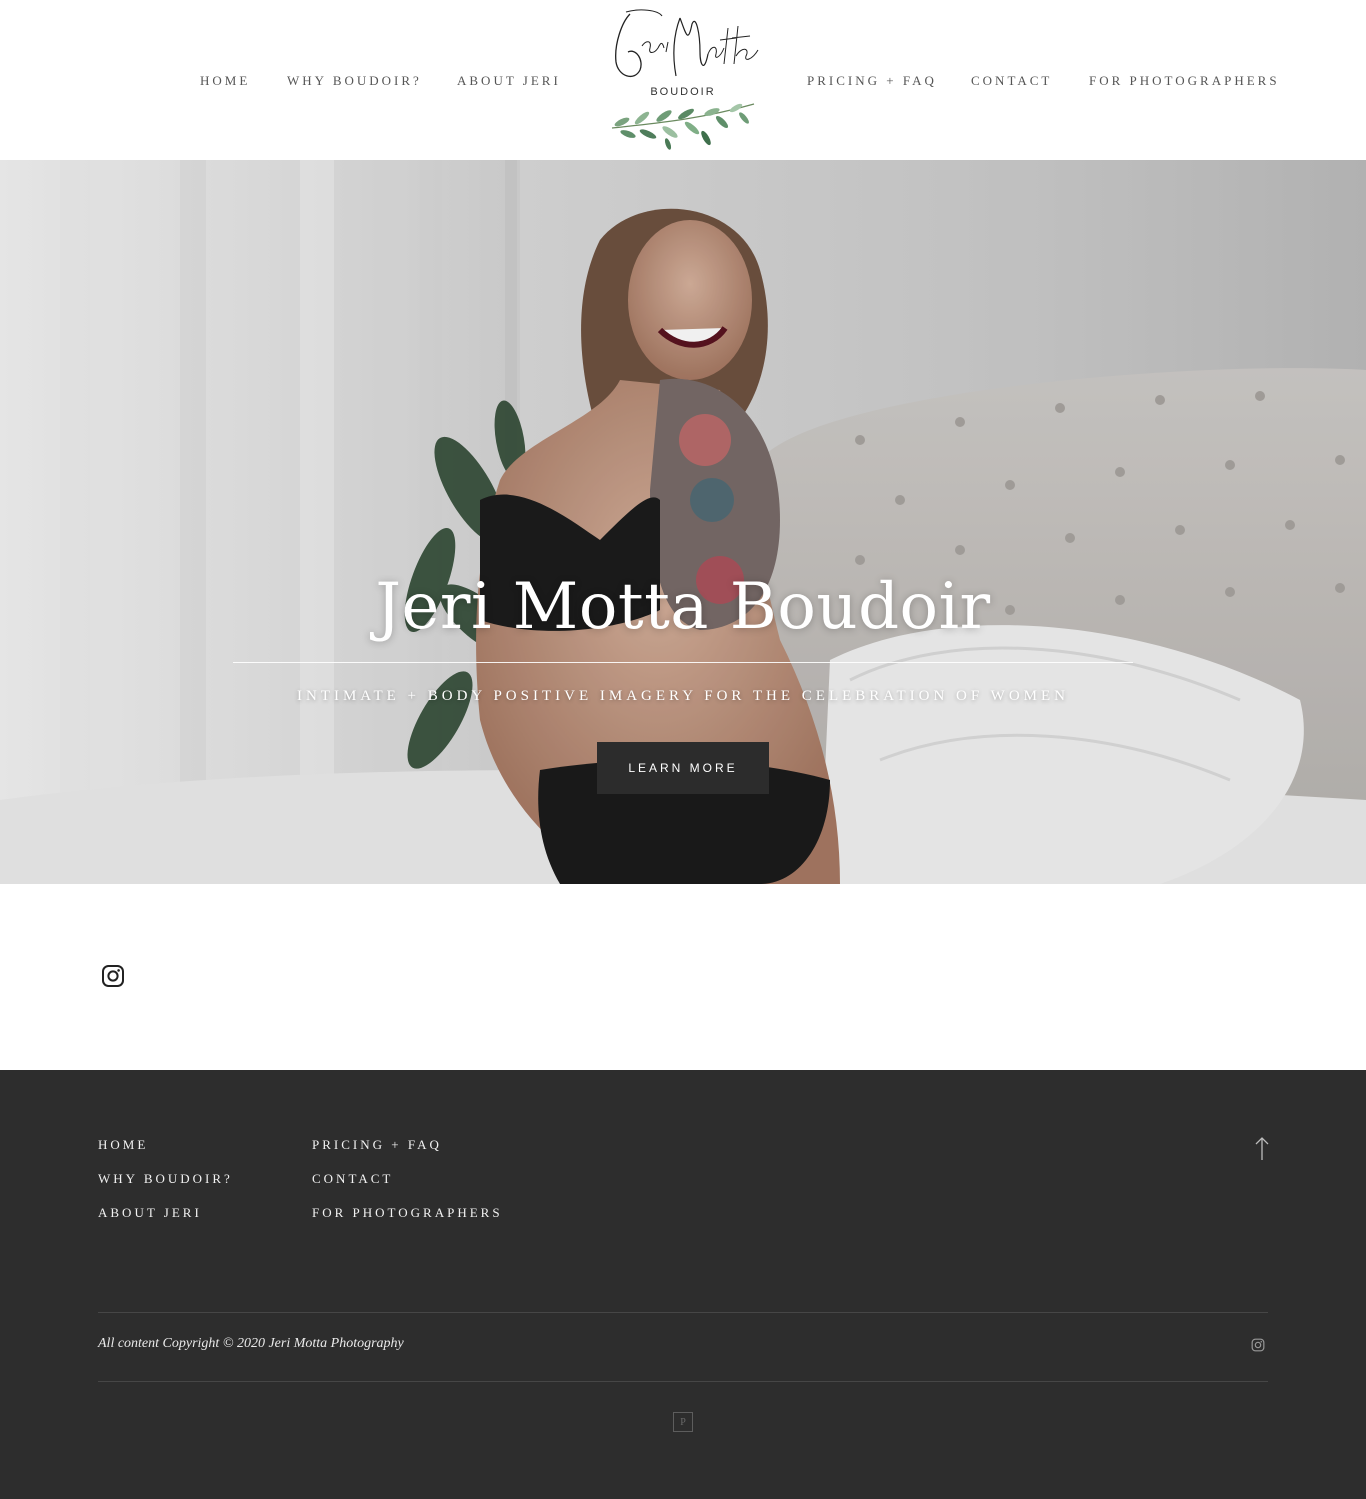  Describe the element at coordinates (683, 977) in the screenshot. I see `instagram-section` at that location.